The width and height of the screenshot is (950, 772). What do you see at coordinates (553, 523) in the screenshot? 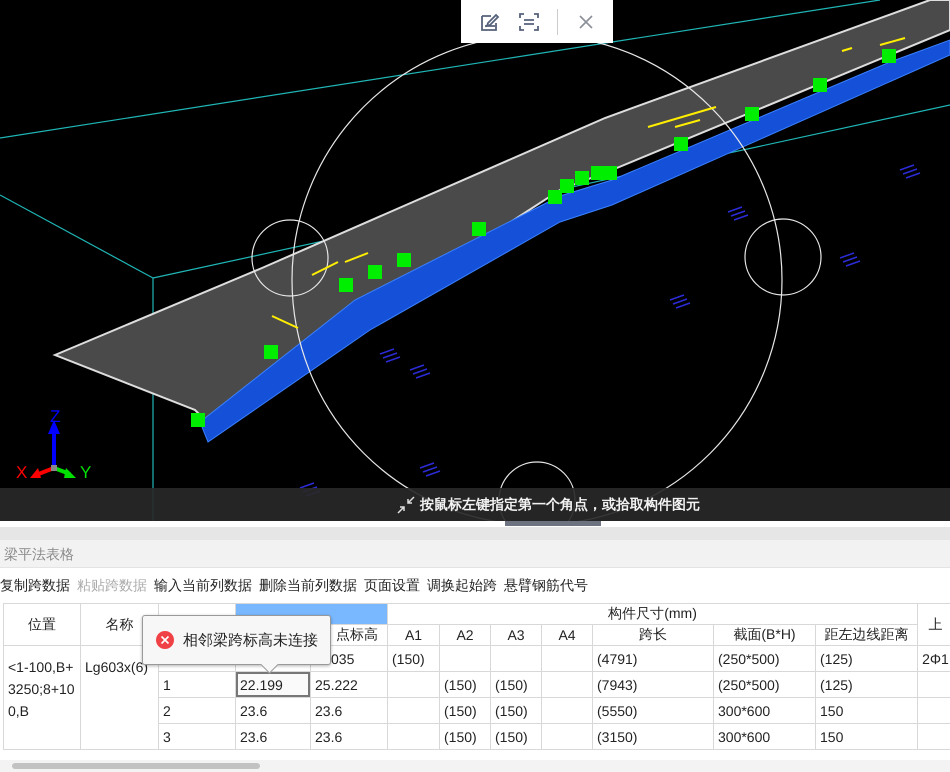
I see `splitter-handle` at bounding box center [553, 523].